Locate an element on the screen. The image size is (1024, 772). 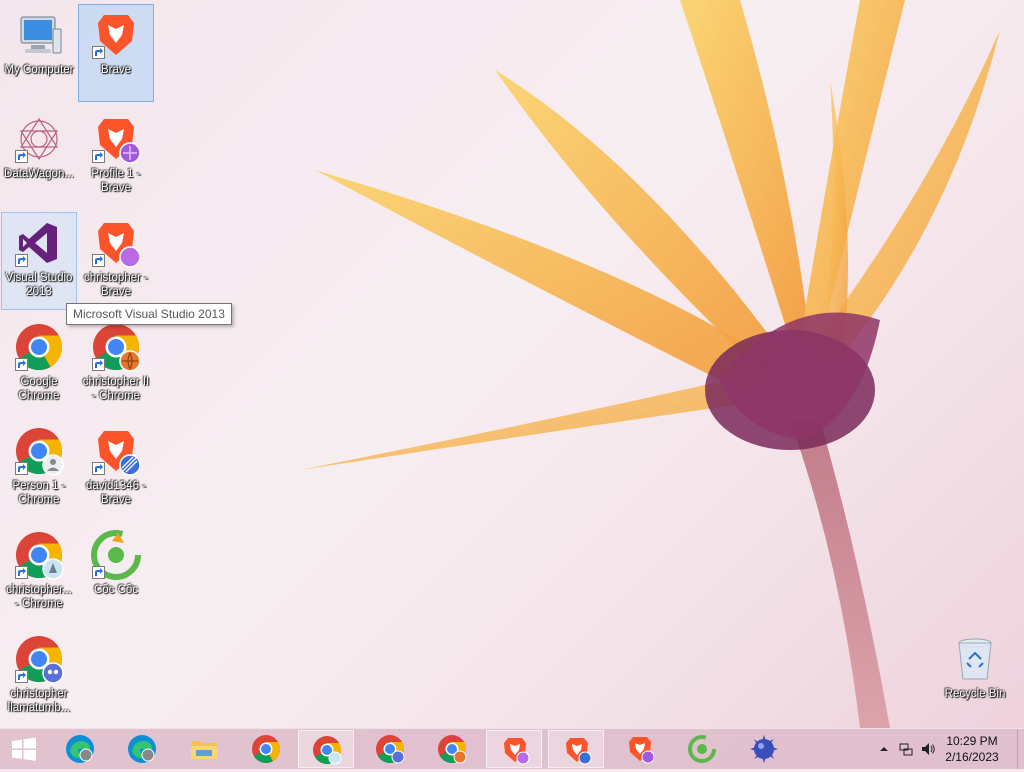
taskbar-edge-profile is located at coordinates (80, 749).